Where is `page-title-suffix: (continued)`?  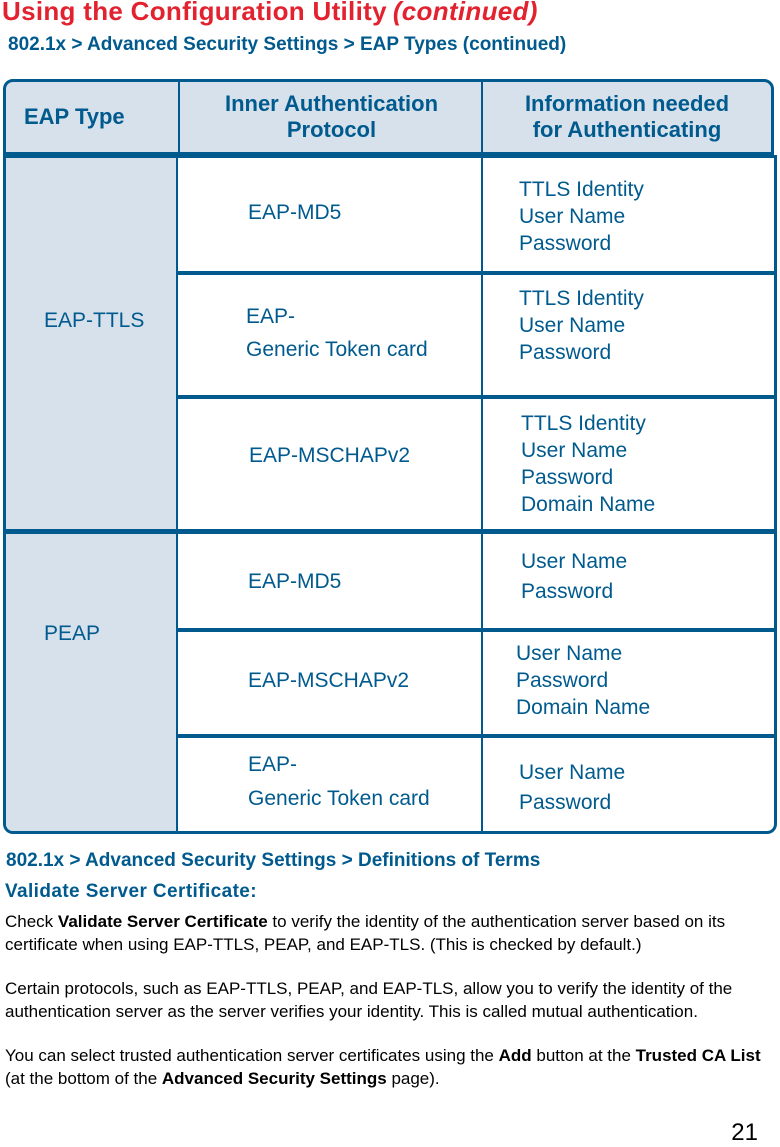
page-title-suffix: (continued) is located at coordinates (465, 13).